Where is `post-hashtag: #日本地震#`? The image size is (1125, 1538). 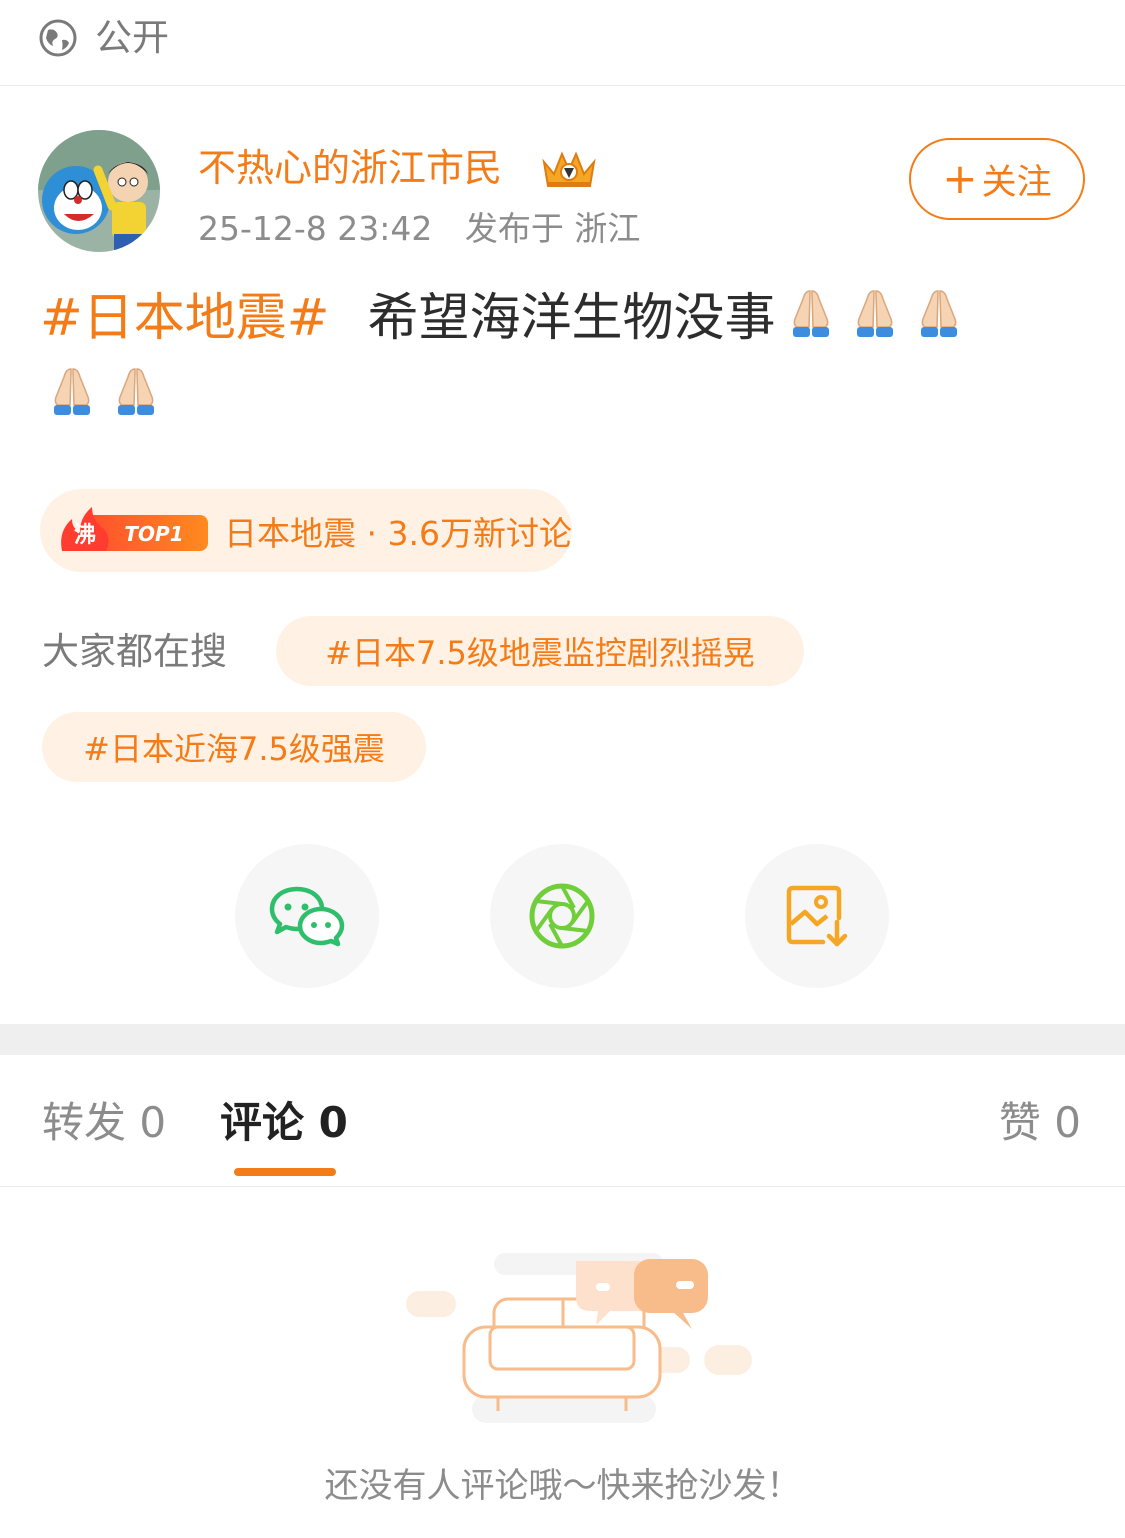 post-hashtag: #日本地震# is located at coordinates (184, 318).